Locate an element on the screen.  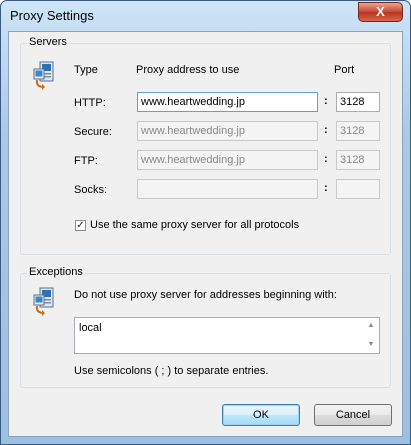
type-column-header: Type is located at coordinates (86, 70).